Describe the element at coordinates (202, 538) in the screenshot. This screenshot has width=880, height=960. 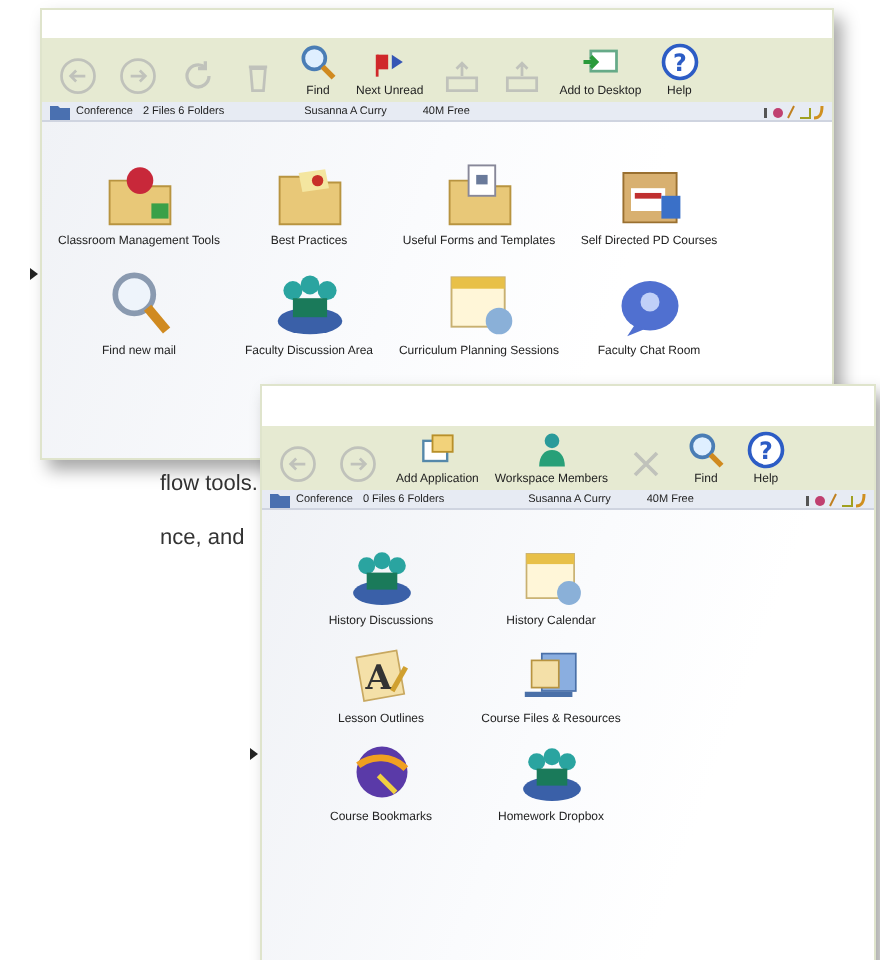
I see `body-text: nce, and` at that location.